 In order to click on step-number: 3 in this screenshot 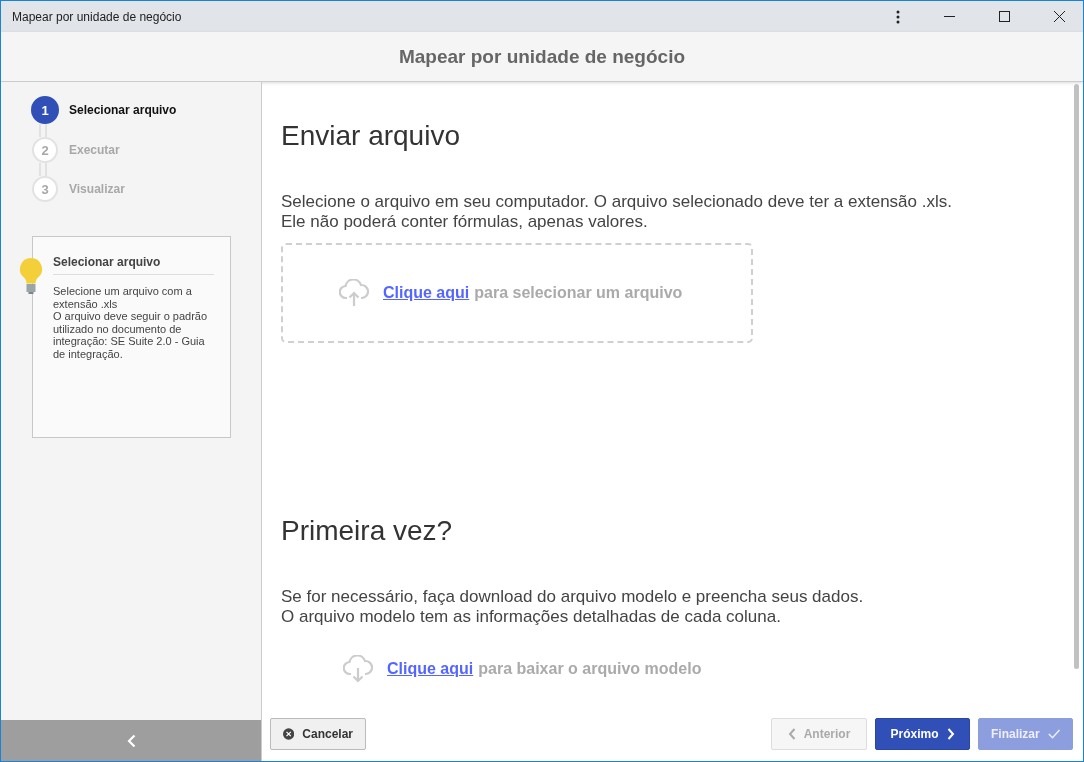, I will do `click(45, 189)`.